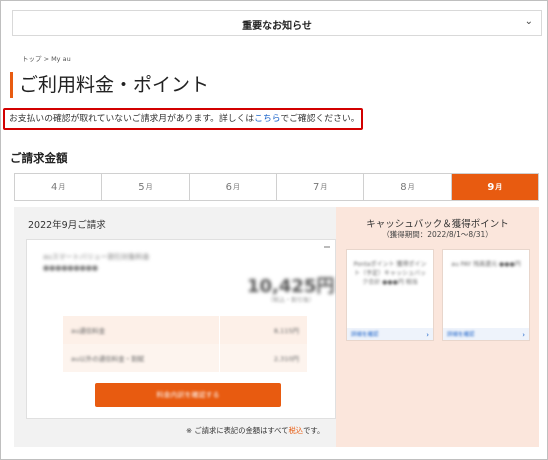  I want to click on bill-row-label: au以外の通信料金・割賦, so click(108, 359).